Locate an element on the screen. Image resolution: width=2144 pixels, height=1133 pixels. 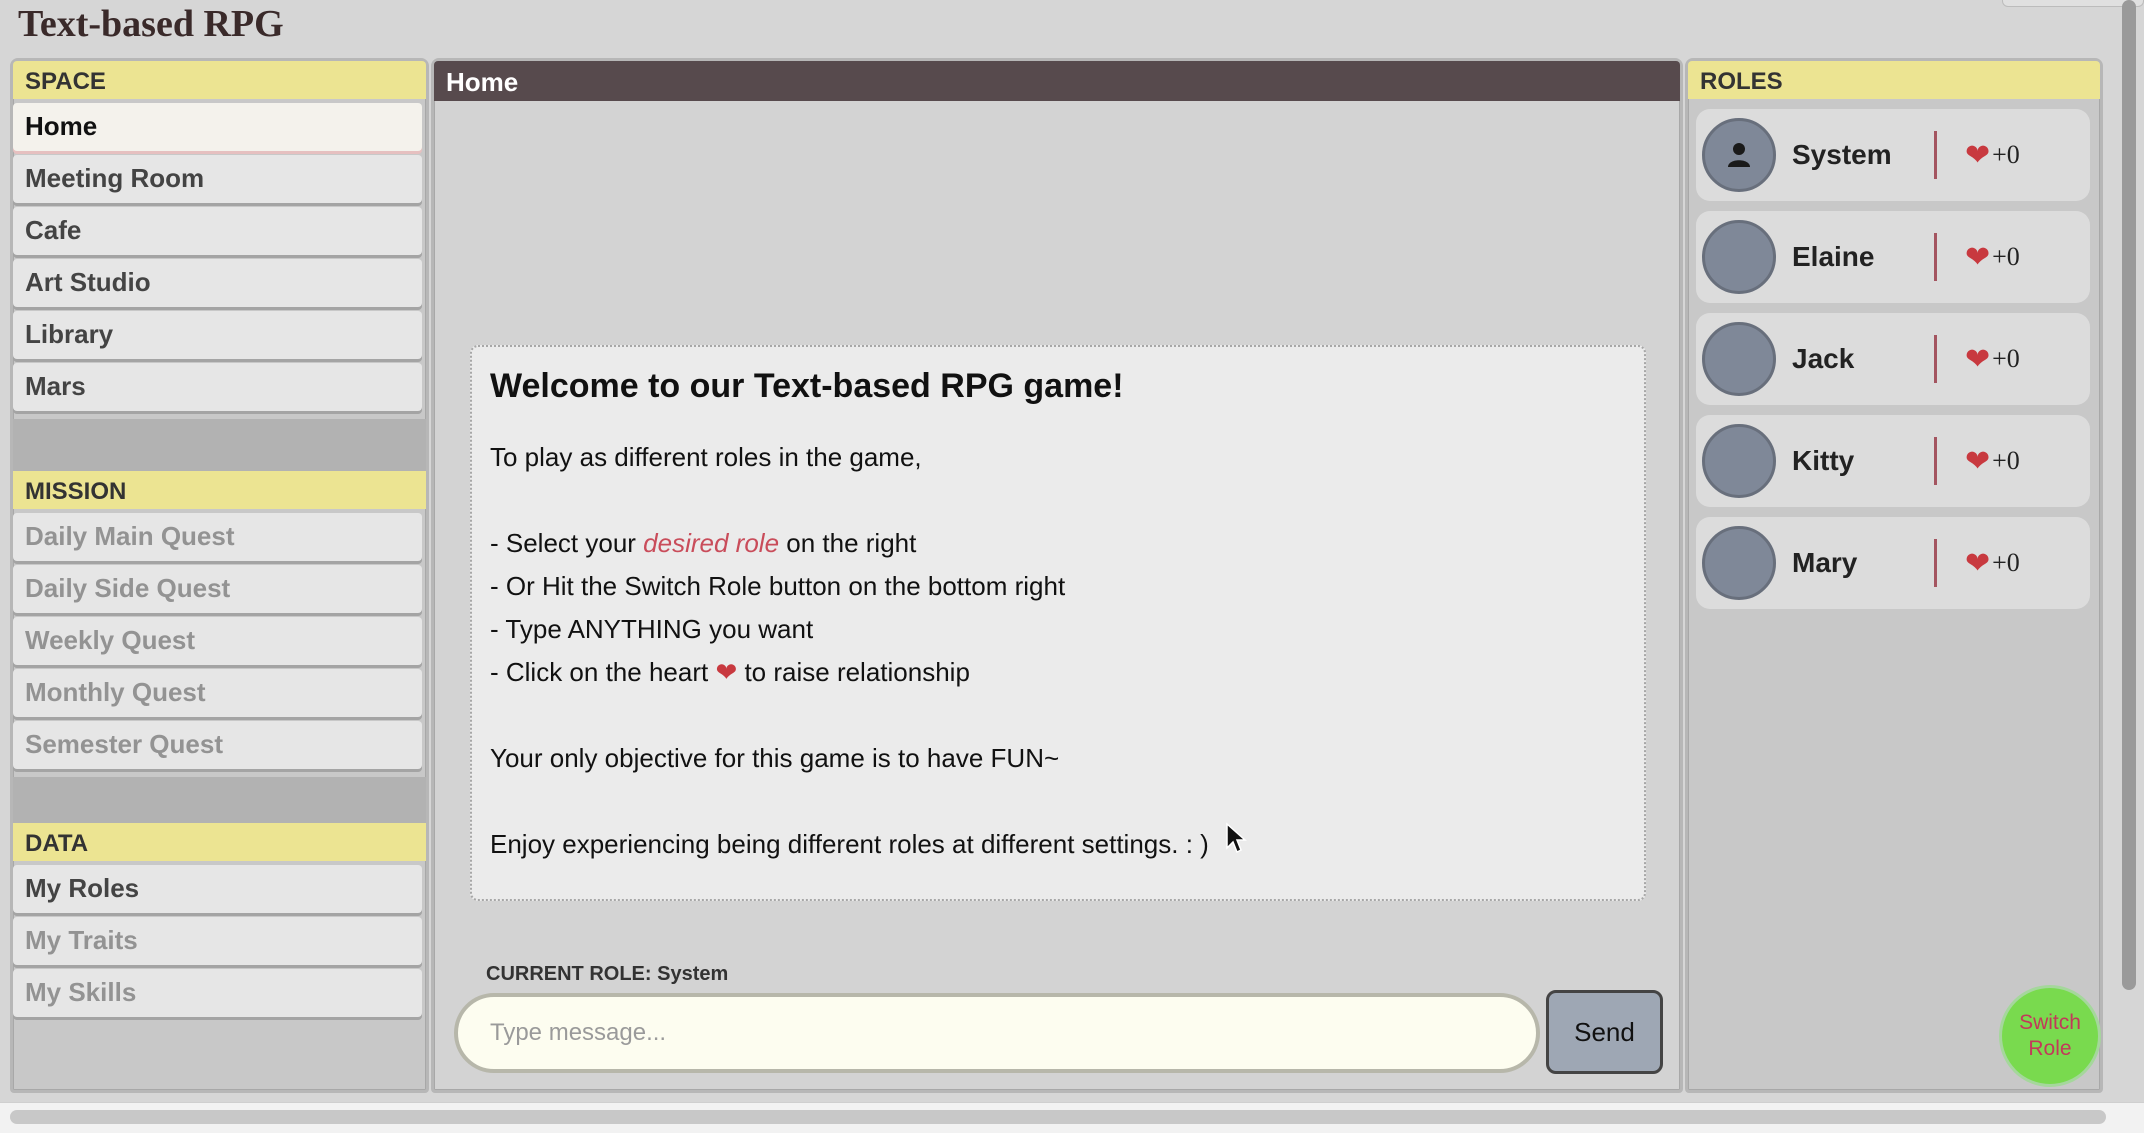
switch-role-label-line2: Role is located at coordinates (2050, 1048).